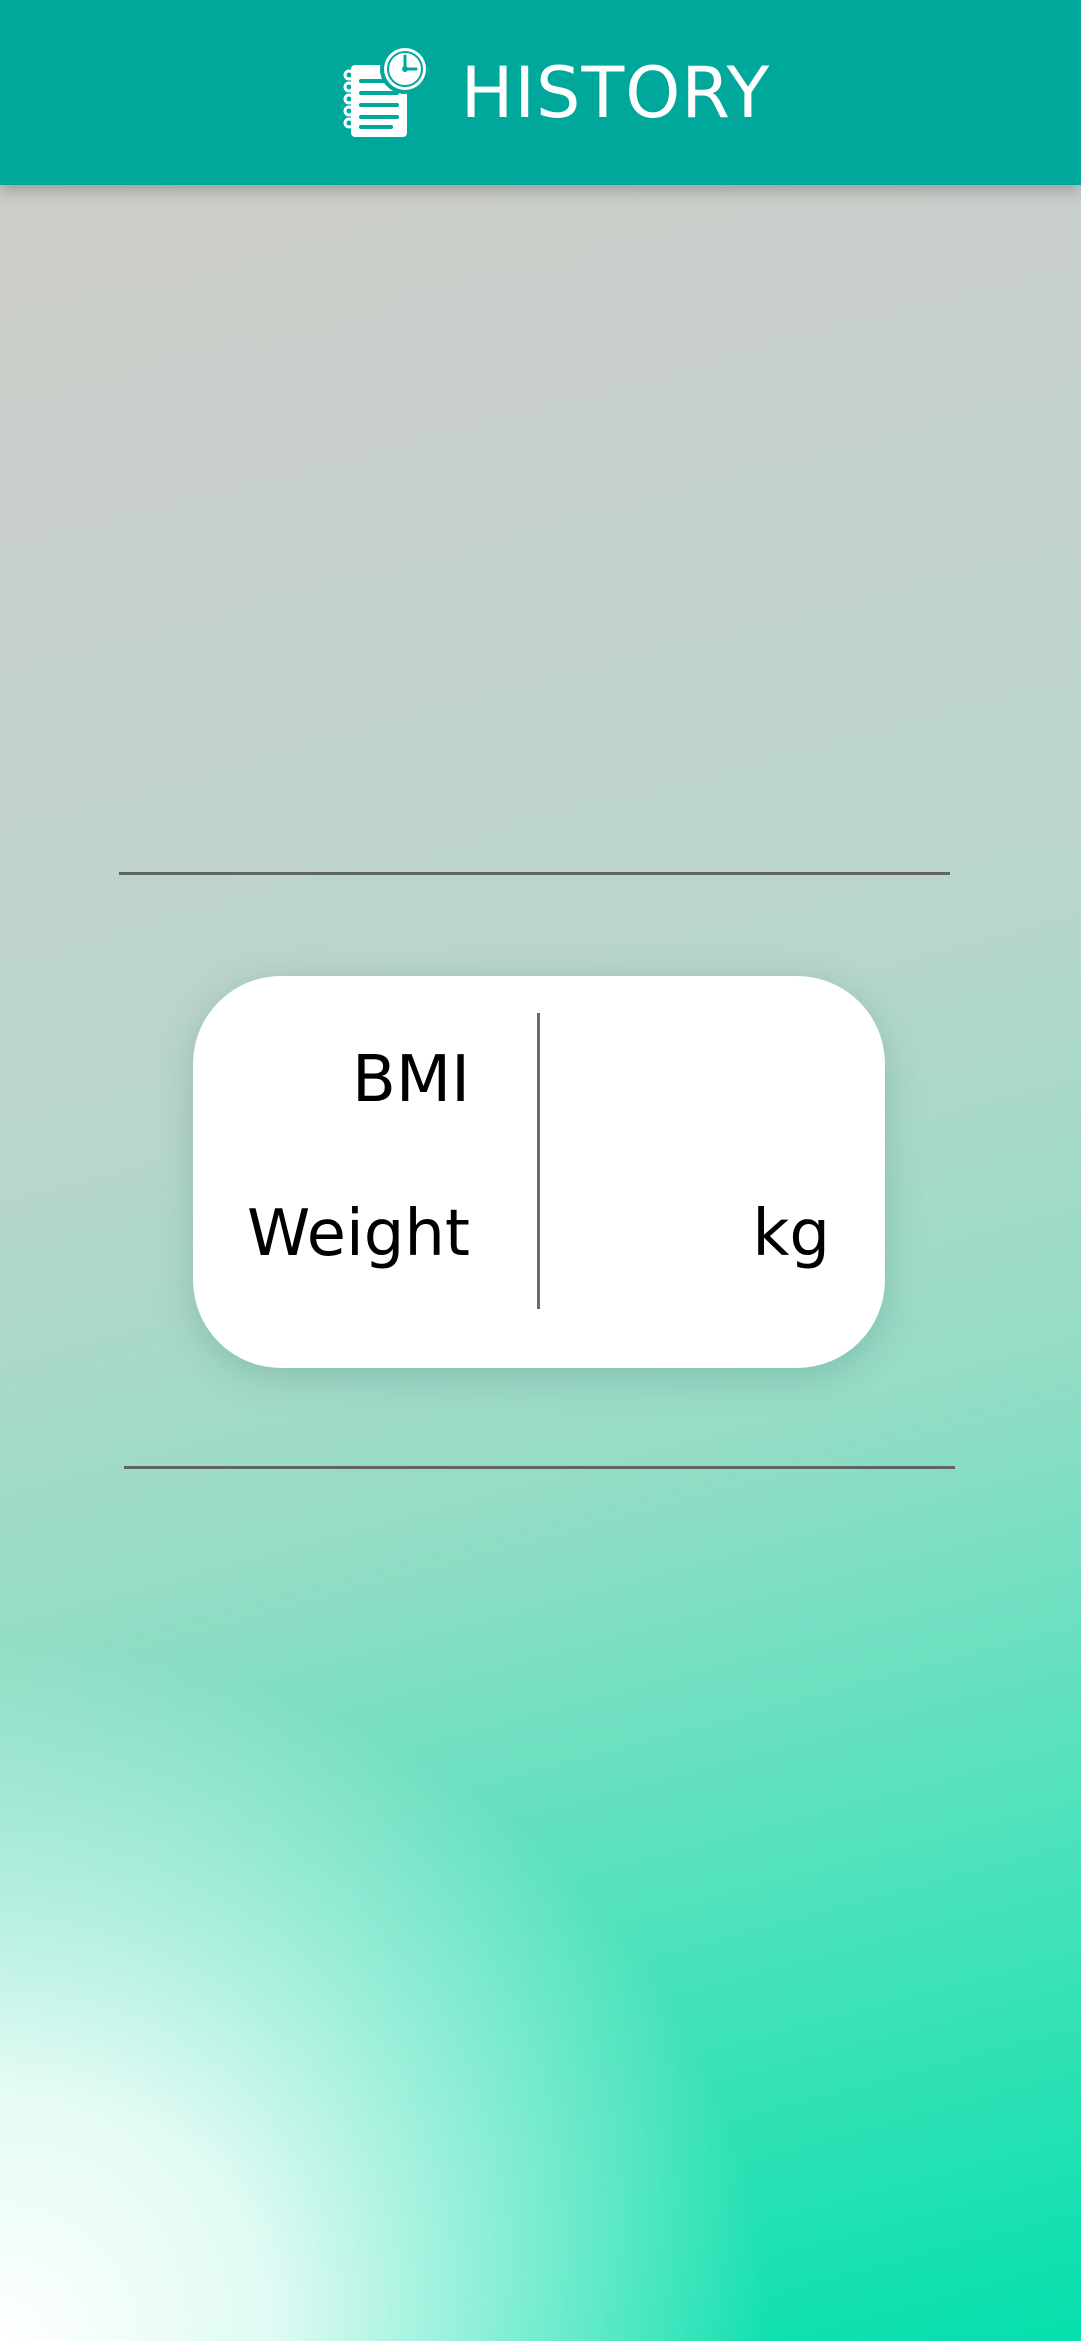  I want to click on card-column-separator, so click(538, 1161).